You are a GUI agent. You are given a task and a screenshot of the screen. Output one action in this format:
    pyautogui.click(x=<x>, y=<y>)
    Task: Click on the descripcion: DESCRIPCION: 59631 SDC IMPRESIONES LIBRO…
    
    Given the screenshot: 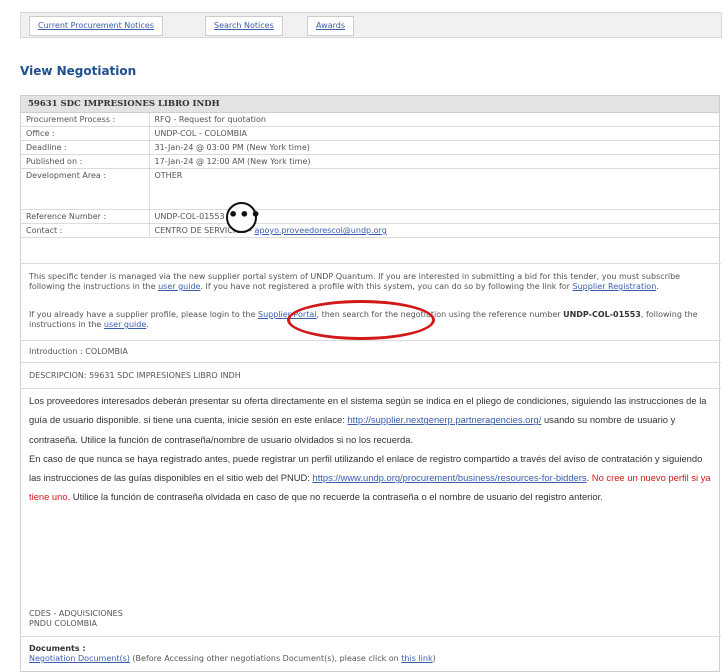 What is the action you would take?
    pyautogui.click(x=135, y=375)
    